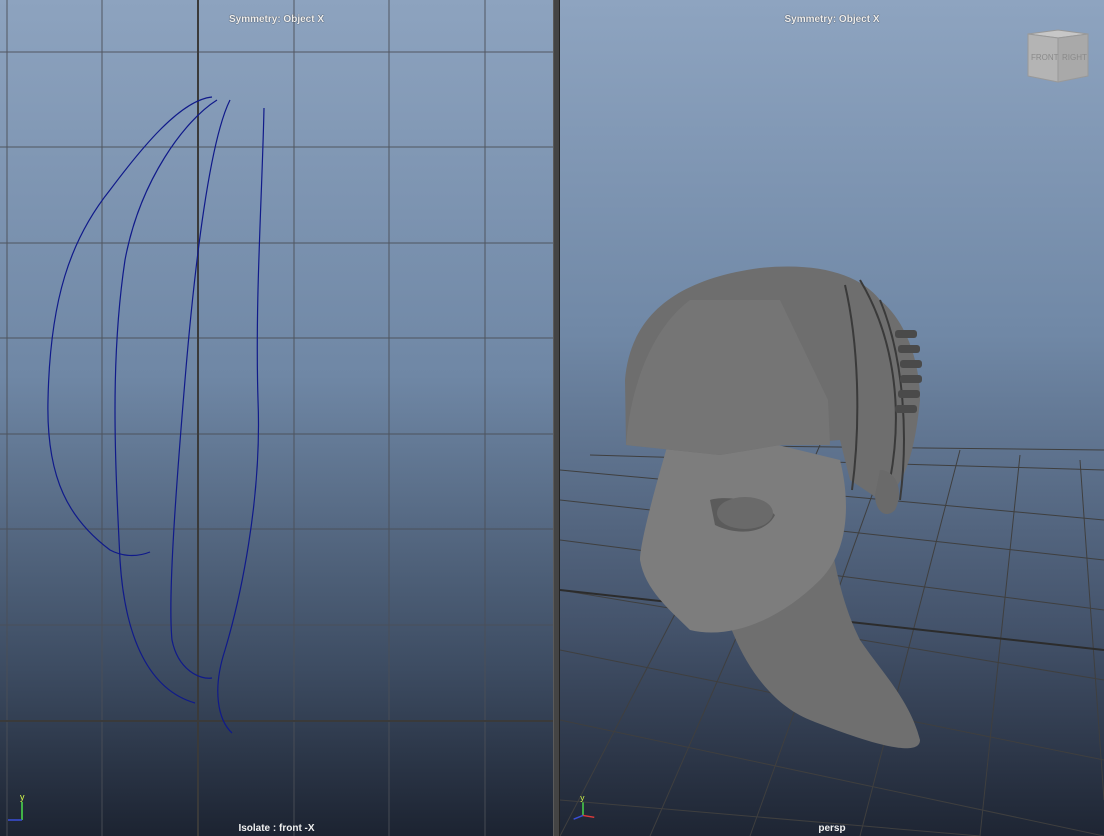 Image resolution: width=1104 pixels, height=836 pixels. I want to click on viewcube-icon: FRONT RIGHT, so click(1058, 56).